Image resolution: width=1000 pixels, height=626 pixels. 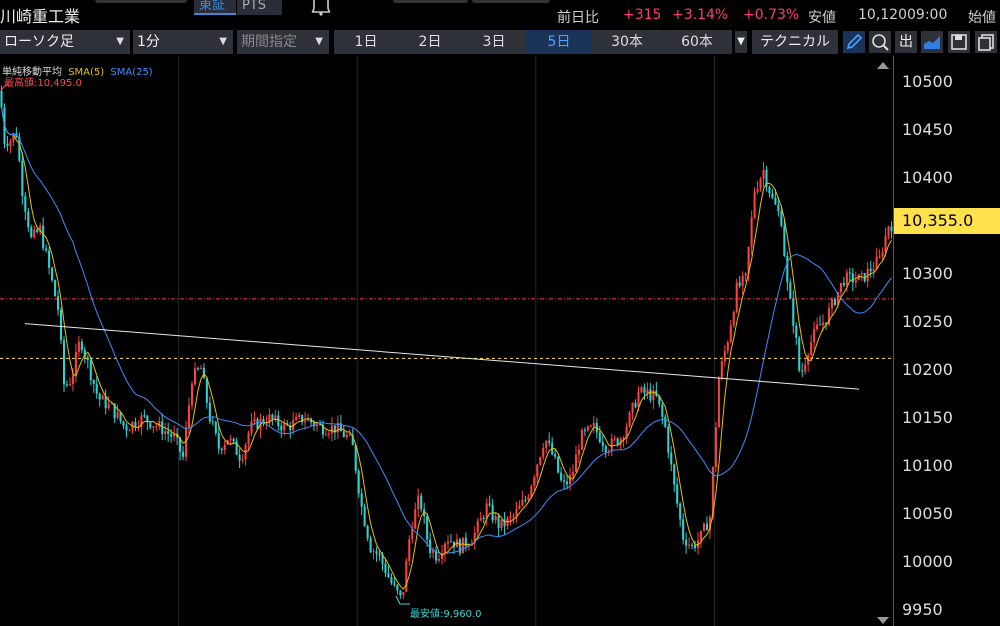 I want to click on save-icon, so click(x=959, y=42).